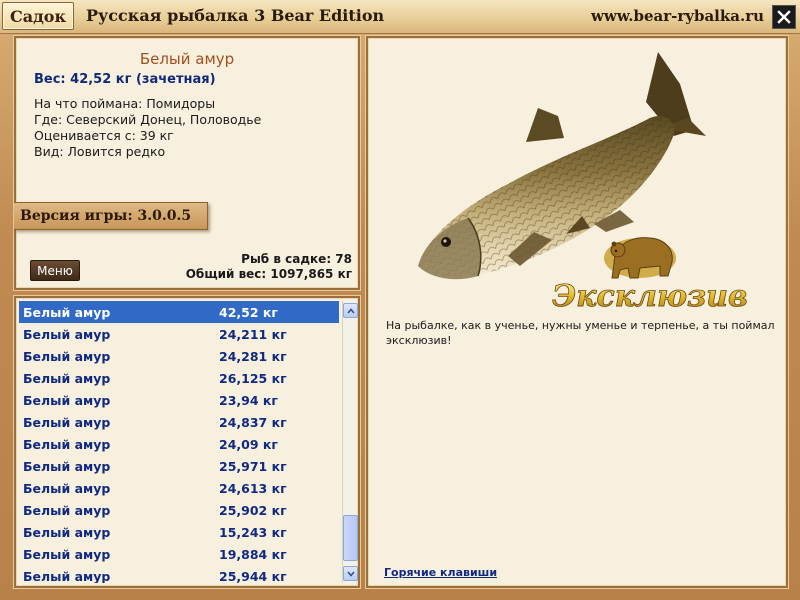 The height and width of the screenshot is (600, 800). I want to click on catch-list-row: Белый амур 24,09 кг, so click(179, 444).